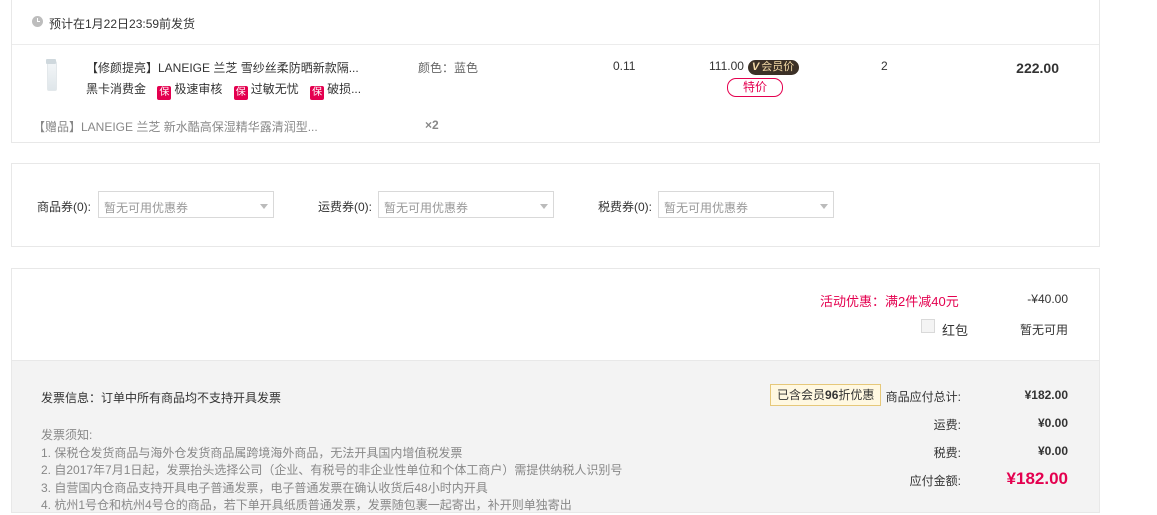  What do you see at coordinates (555, 22) in the screenshot?
I see `shipping-row: 预计在1月22日23:59前发货` at bounding box center [555, 22].